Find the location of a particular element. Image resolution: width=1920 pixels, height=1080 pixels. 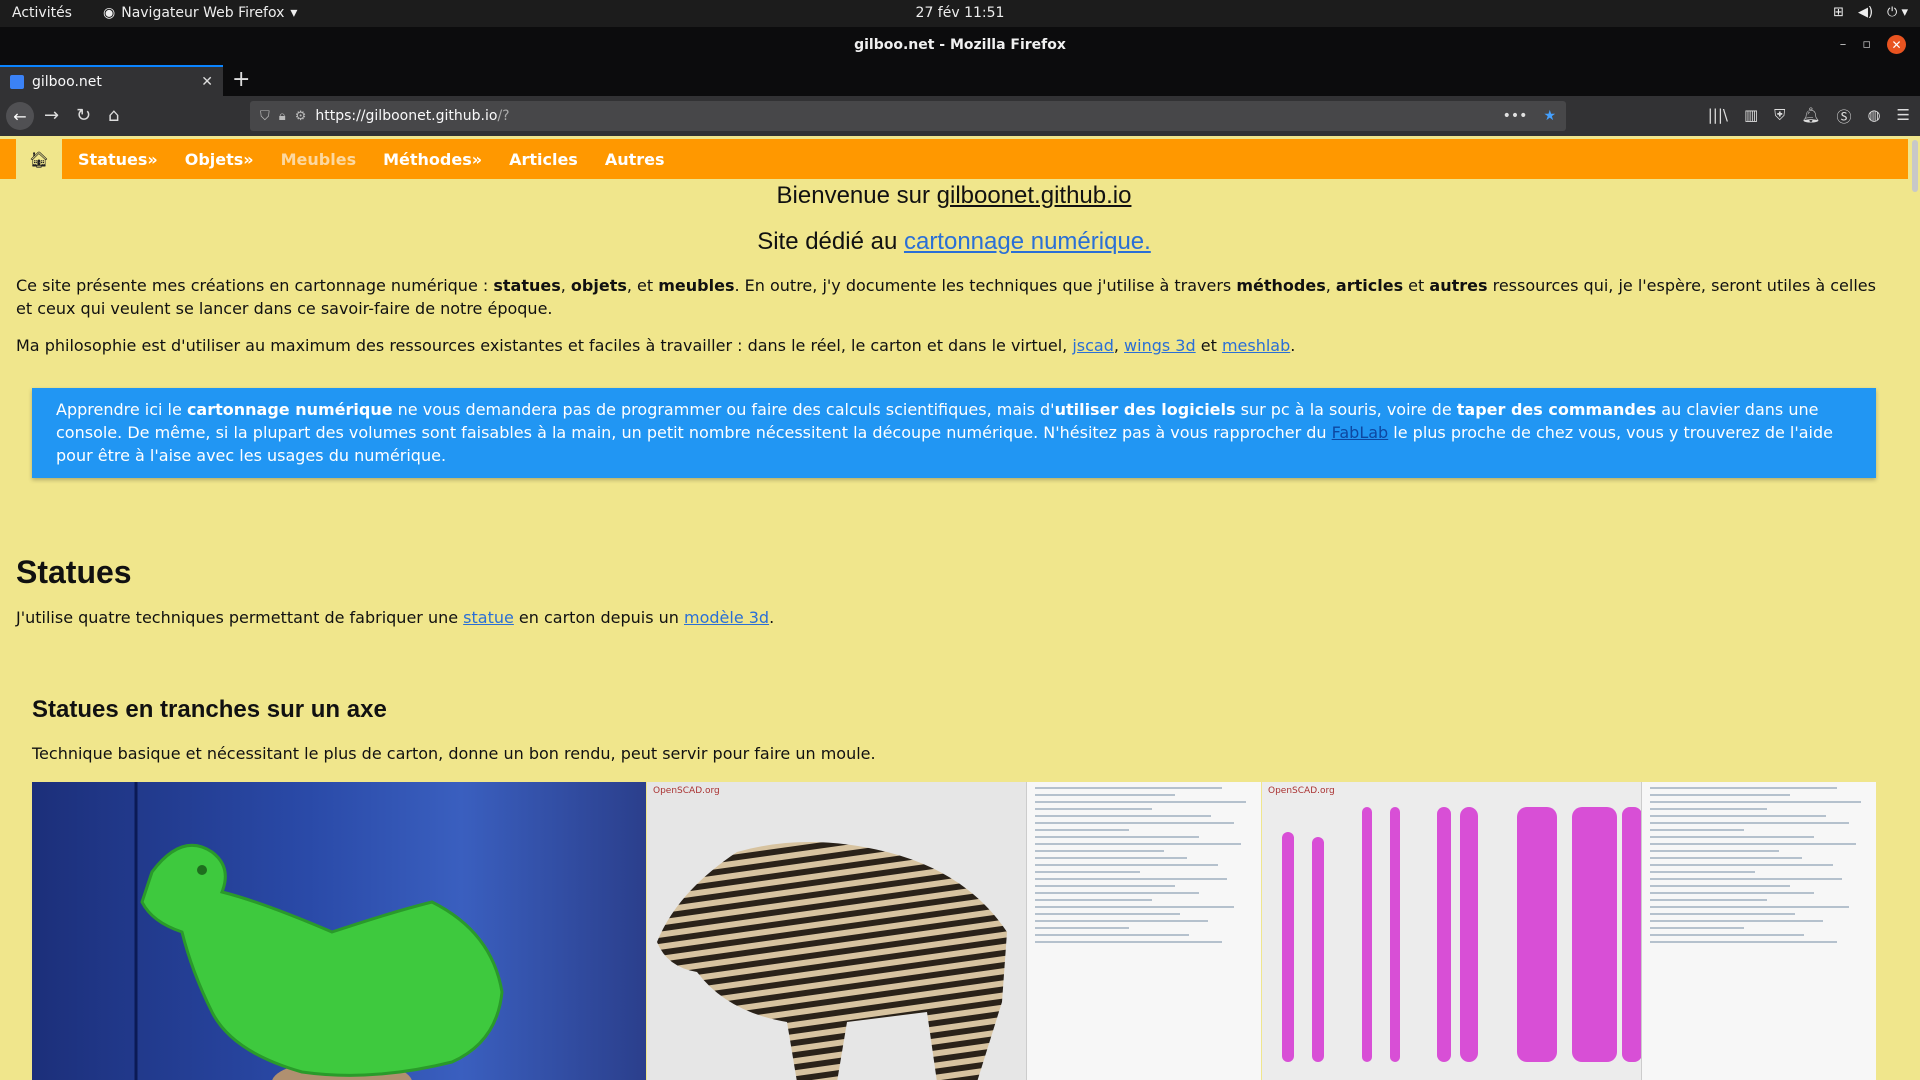

new-tab-button: + is located at coordinates (241, 79).